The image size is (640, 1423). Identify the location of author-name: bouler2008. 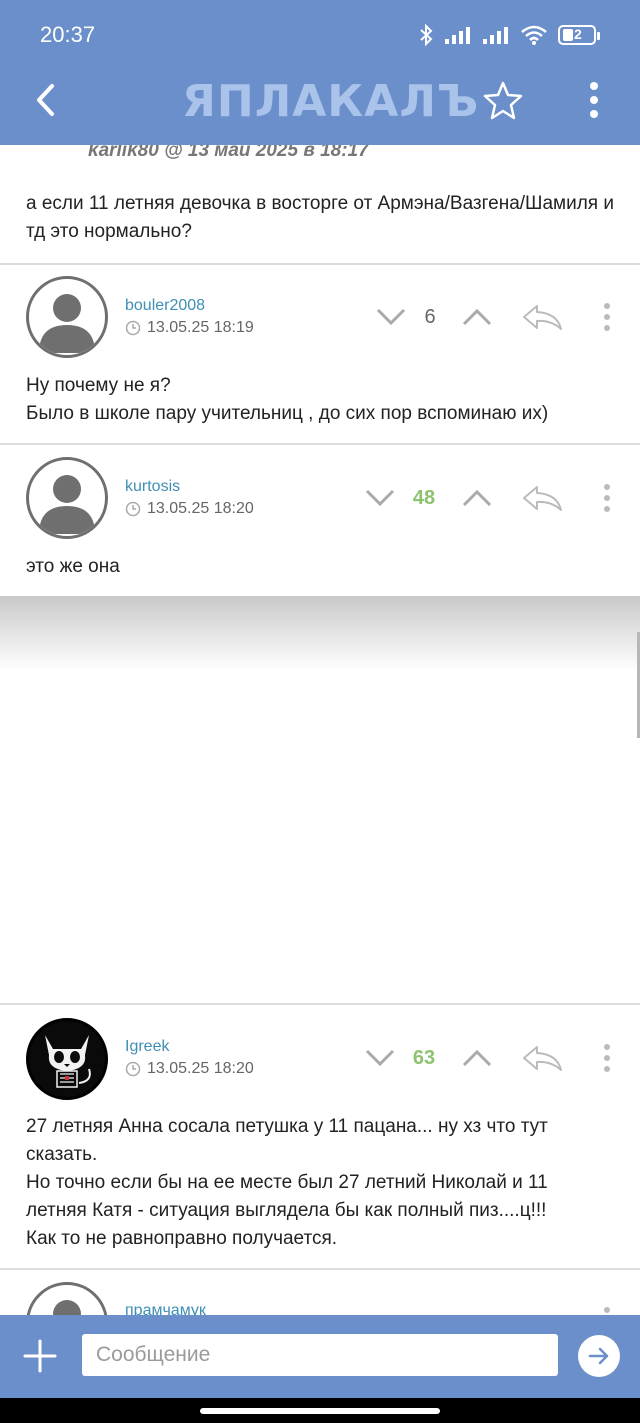
(165, 306).